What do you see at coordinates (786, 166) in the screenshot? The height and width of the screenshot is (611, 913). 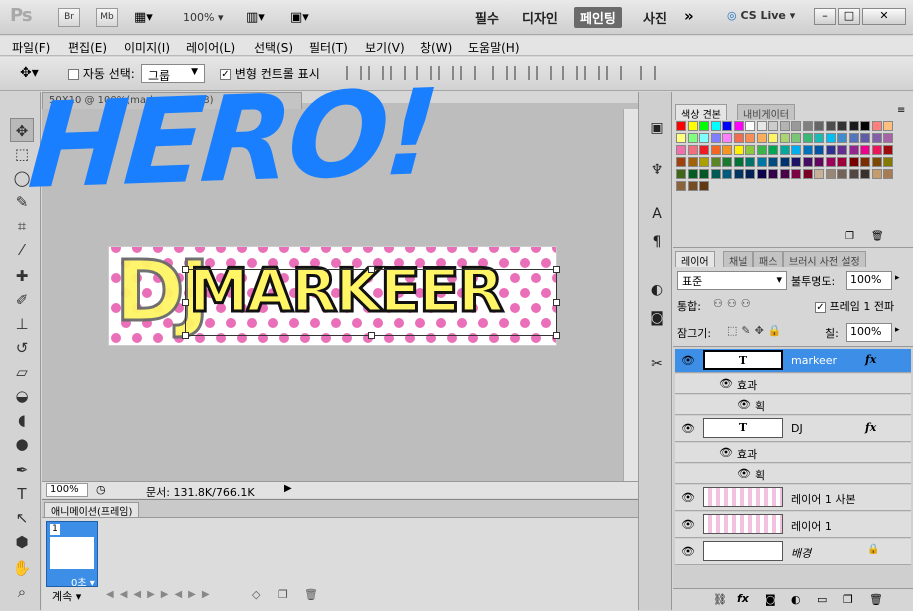 I see `swatch-grid` at bounding box center [786, 166].